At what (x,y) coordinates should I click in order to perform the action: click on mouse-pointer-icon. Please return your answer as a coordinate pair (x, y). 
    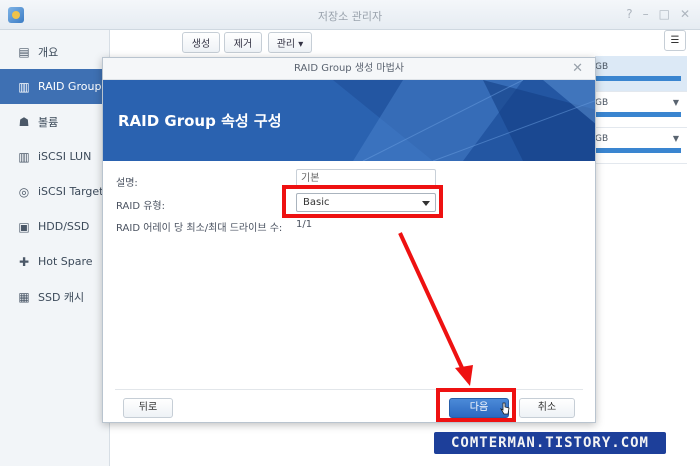
    Looking at the image, I should click on (505, 408).